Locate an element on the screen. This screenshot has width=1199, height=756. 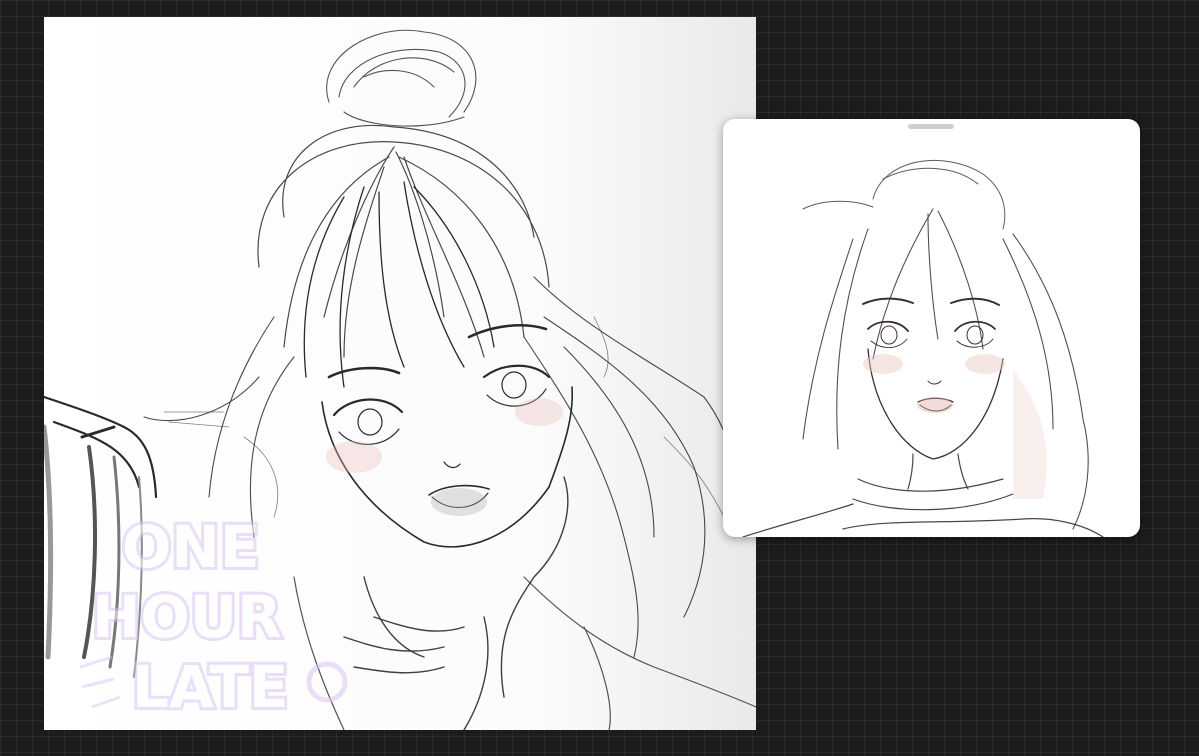
sparkle-icon is located at coordinates (100, 682).